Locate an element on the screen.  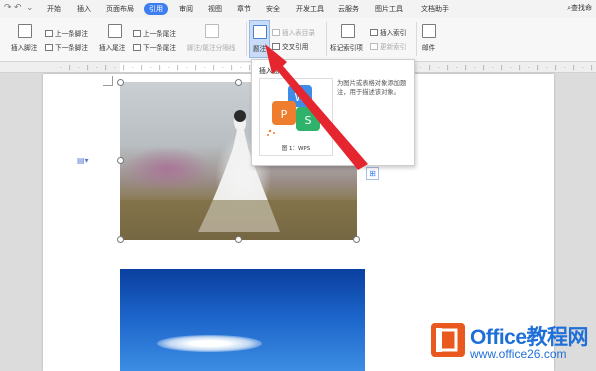
layout-options-button: ⊞ is located at coordinates (372, 173).